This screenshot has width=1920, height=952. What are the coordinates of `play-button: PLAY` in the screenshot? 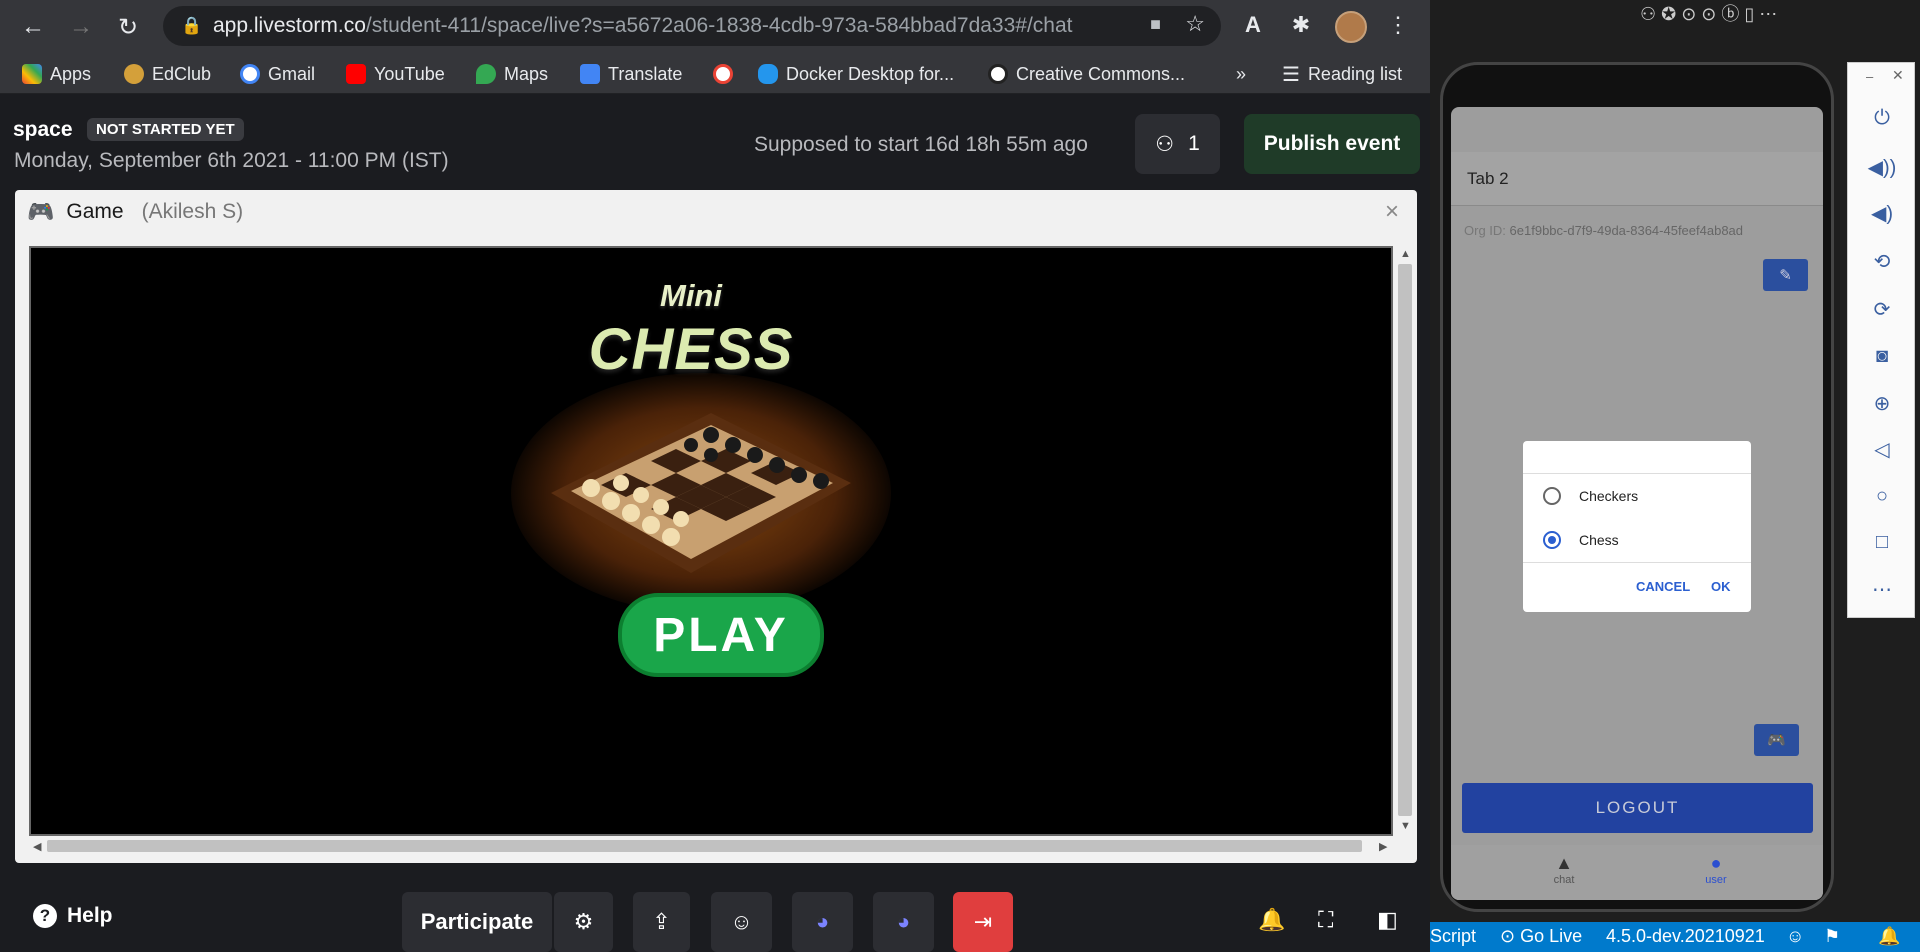 It's located at (721, 635).